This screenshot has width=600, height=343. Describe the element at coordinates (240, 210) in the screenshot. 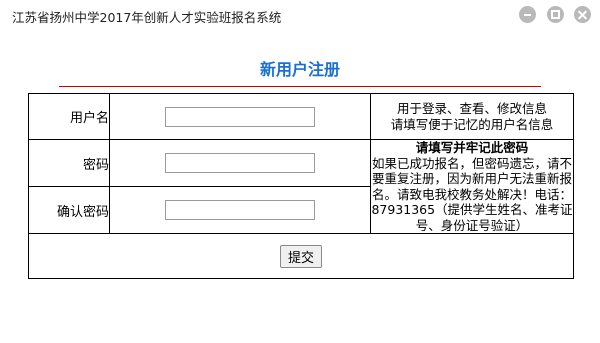

I see `confirm-password-input` at that location.